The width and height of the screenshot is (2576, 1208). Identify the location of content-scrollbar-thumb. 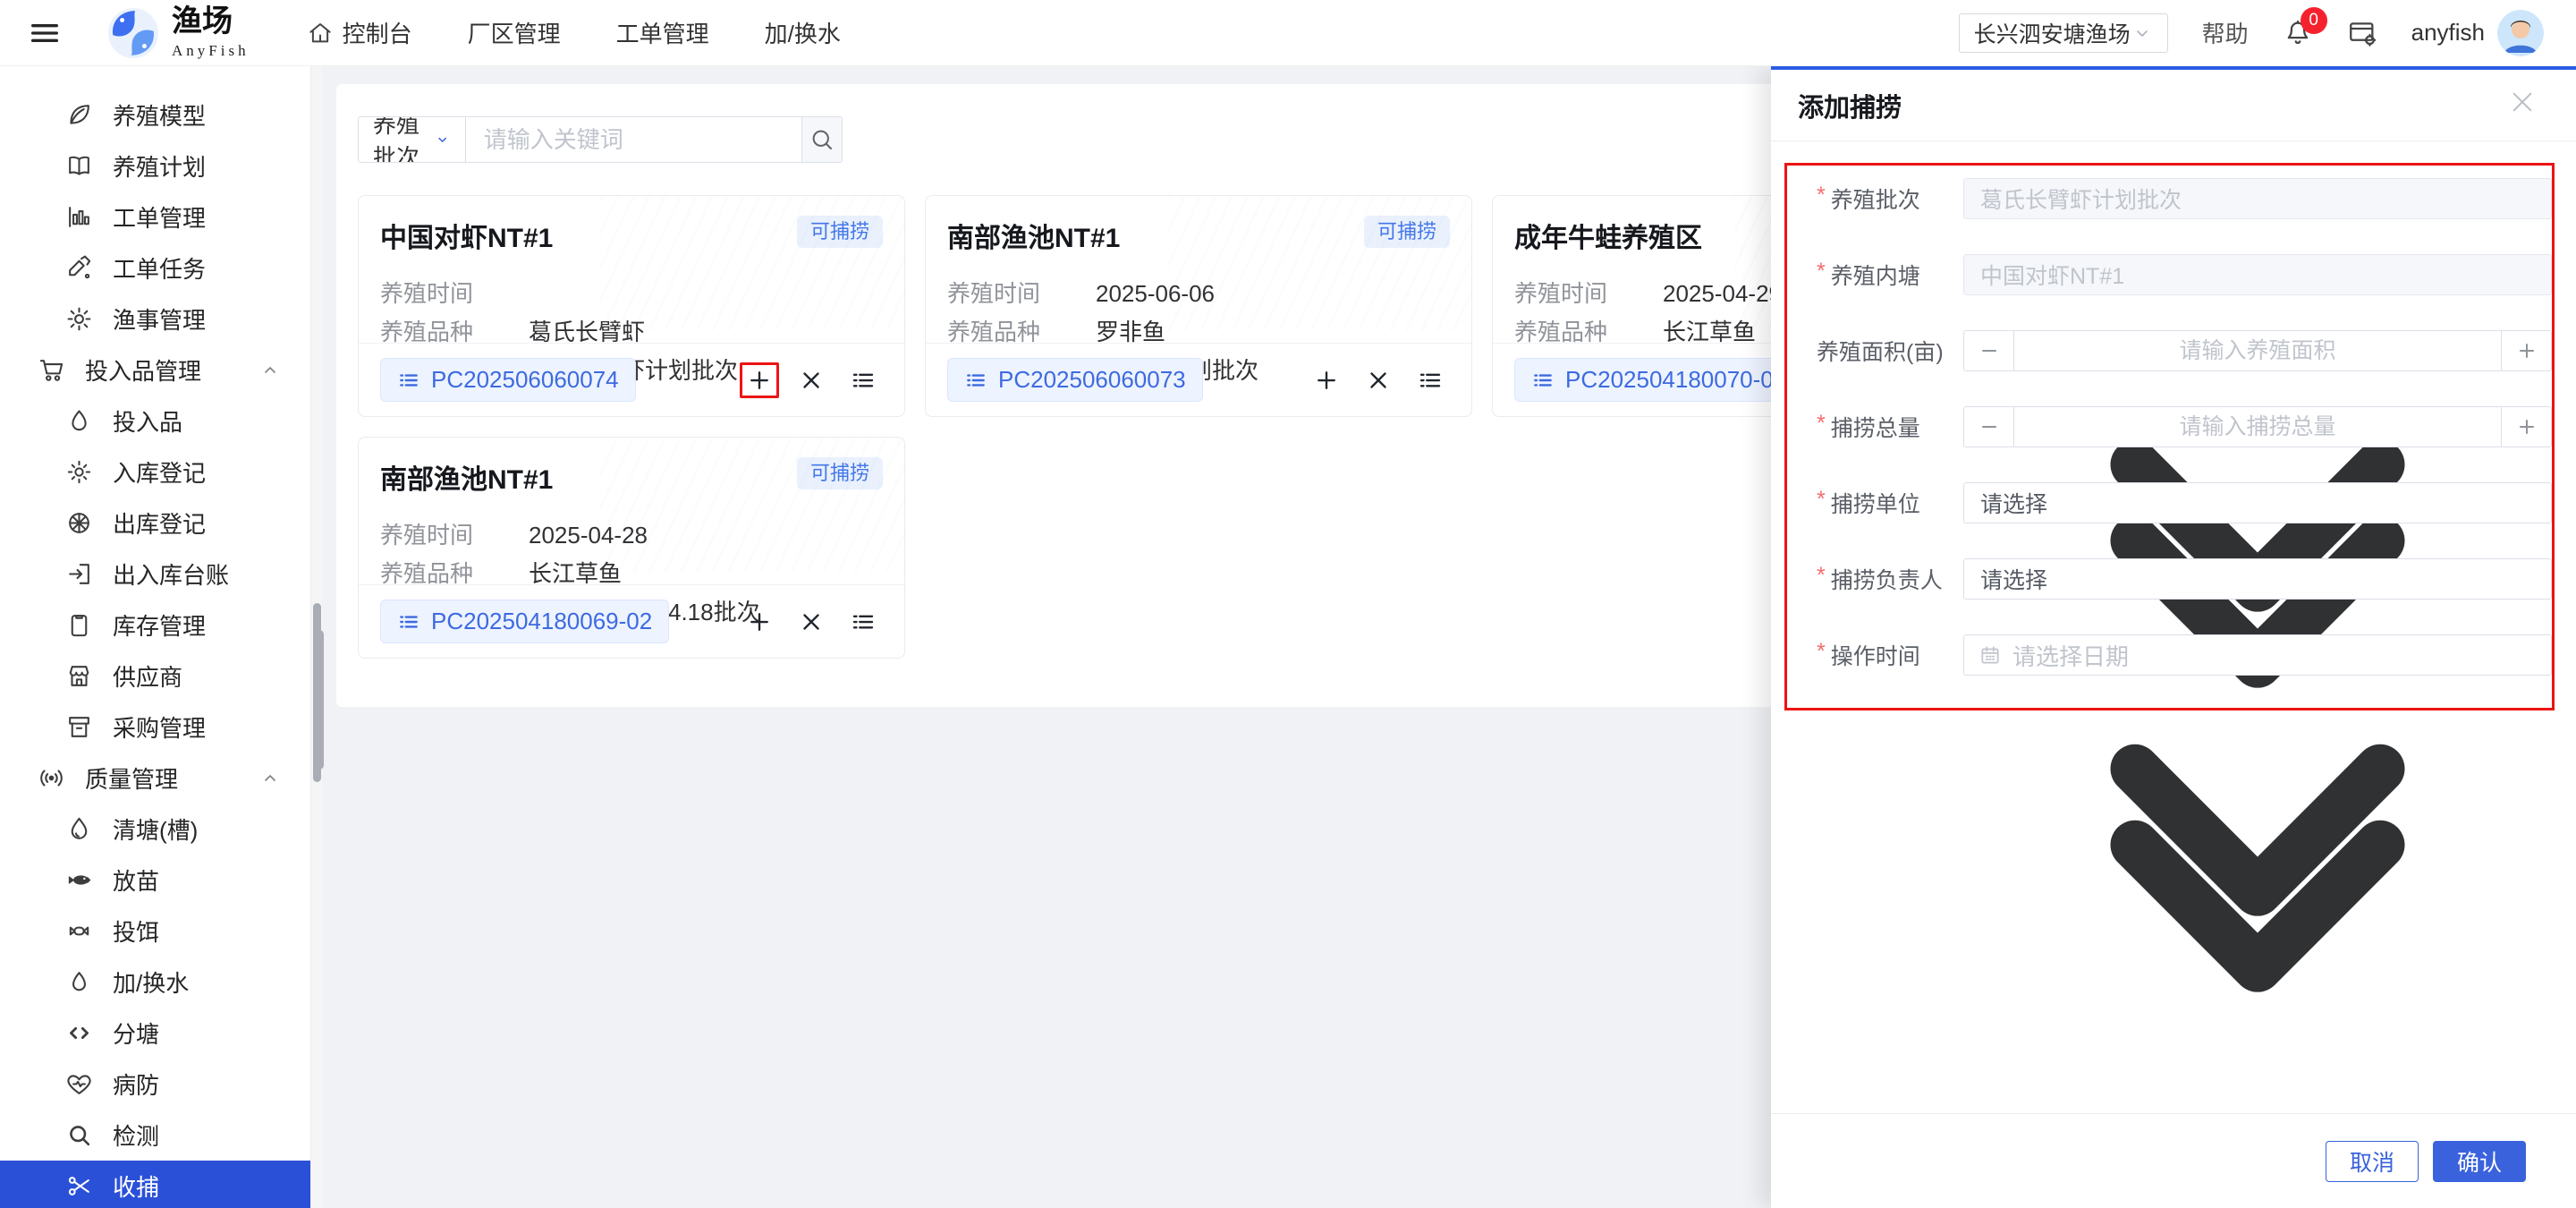
(319, 700).